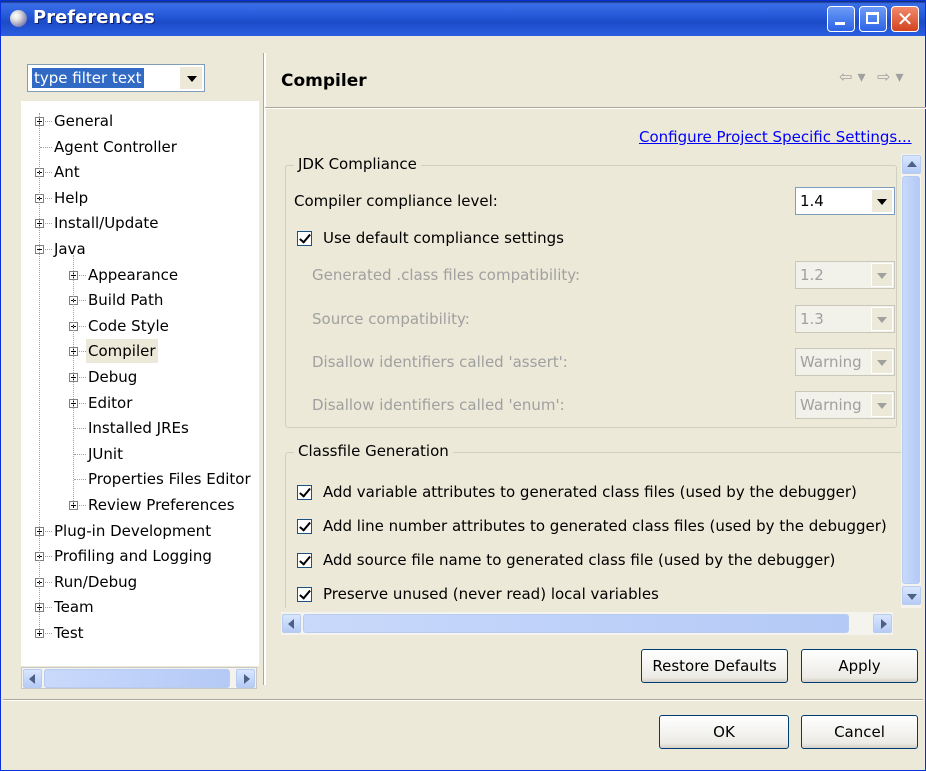 This screenshot has height=771, width=926. Describe the element at coordinates (357, 164) in the screenshot. I see `group-title: JDK Compliance` at that location.